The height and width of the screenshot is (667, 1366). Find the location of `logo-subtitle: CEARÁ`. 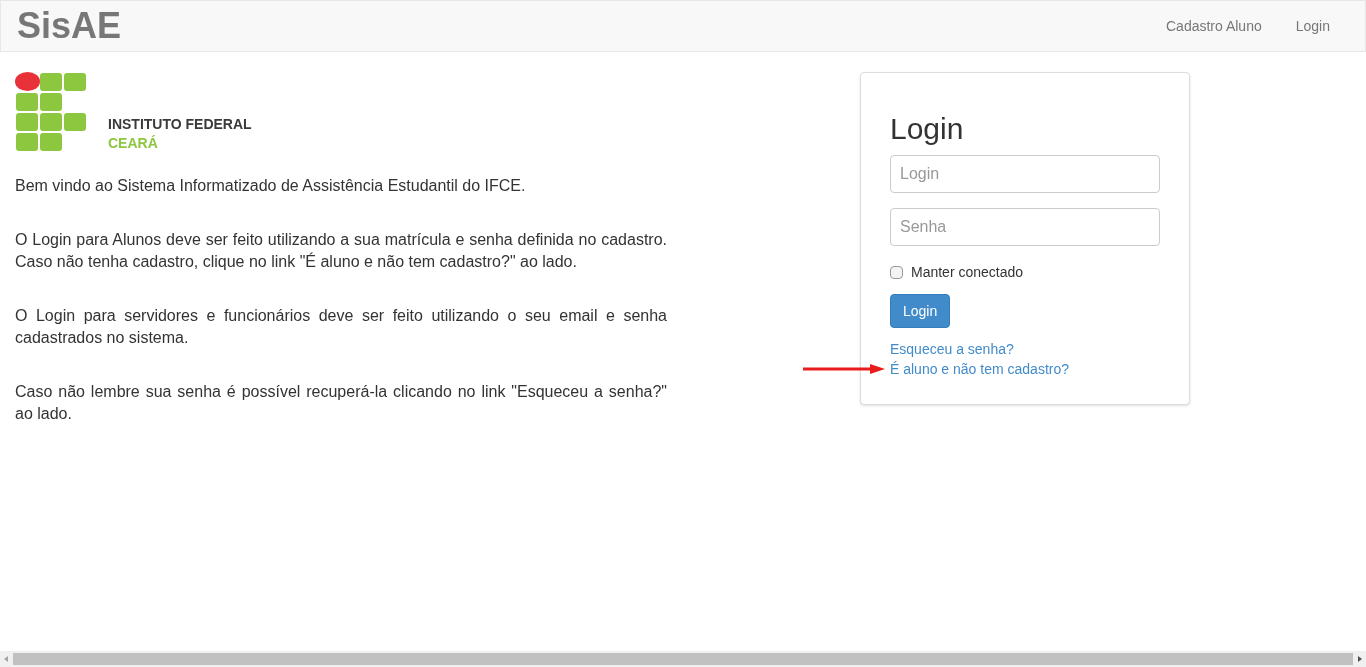

logo-subtitle: CEARÁ is located at coordinates (133, 143).